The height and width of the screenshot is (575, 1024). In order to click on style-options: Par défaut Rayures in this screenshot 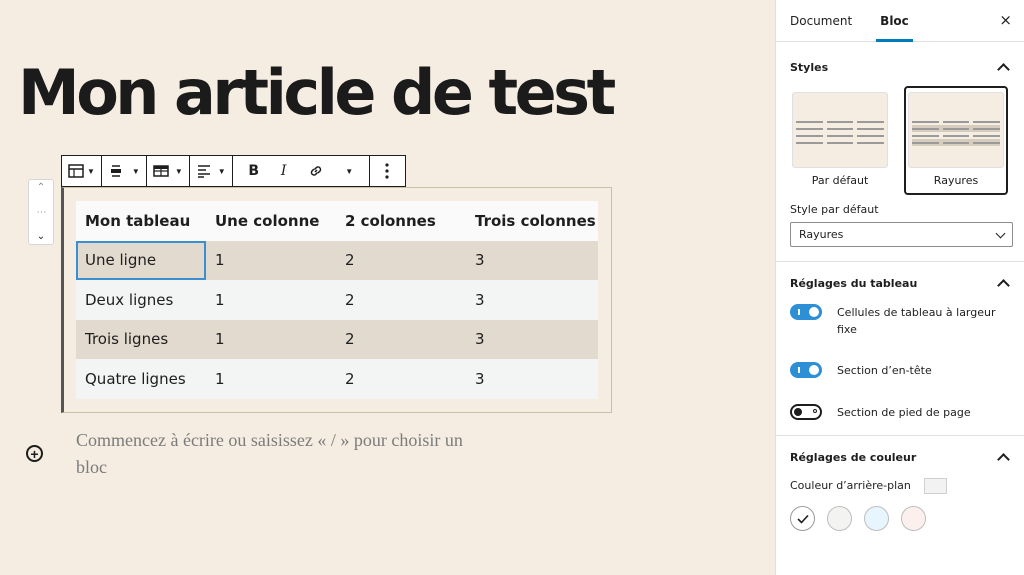, I will do `click(900, 140)`.